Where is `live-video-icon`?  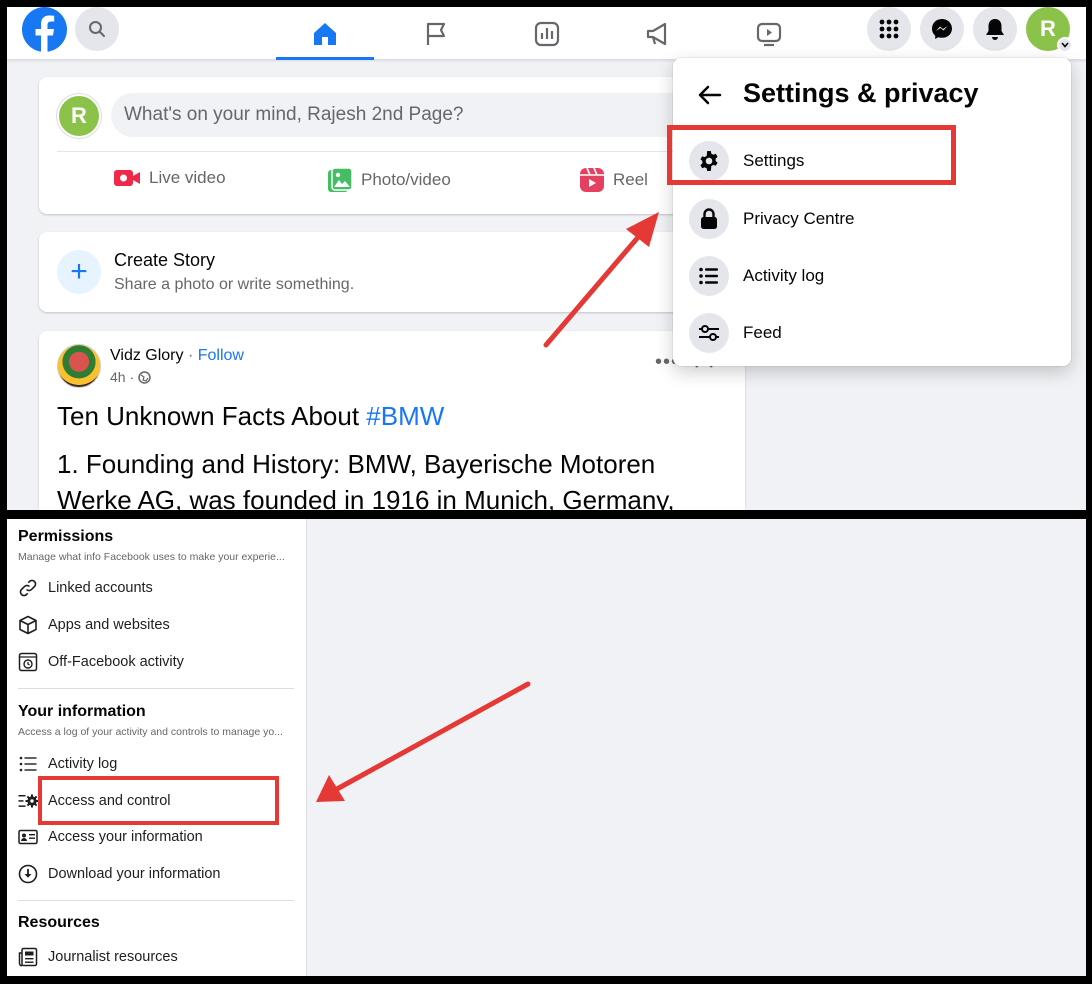
live-video-icon is located at coordinates (127, 178).